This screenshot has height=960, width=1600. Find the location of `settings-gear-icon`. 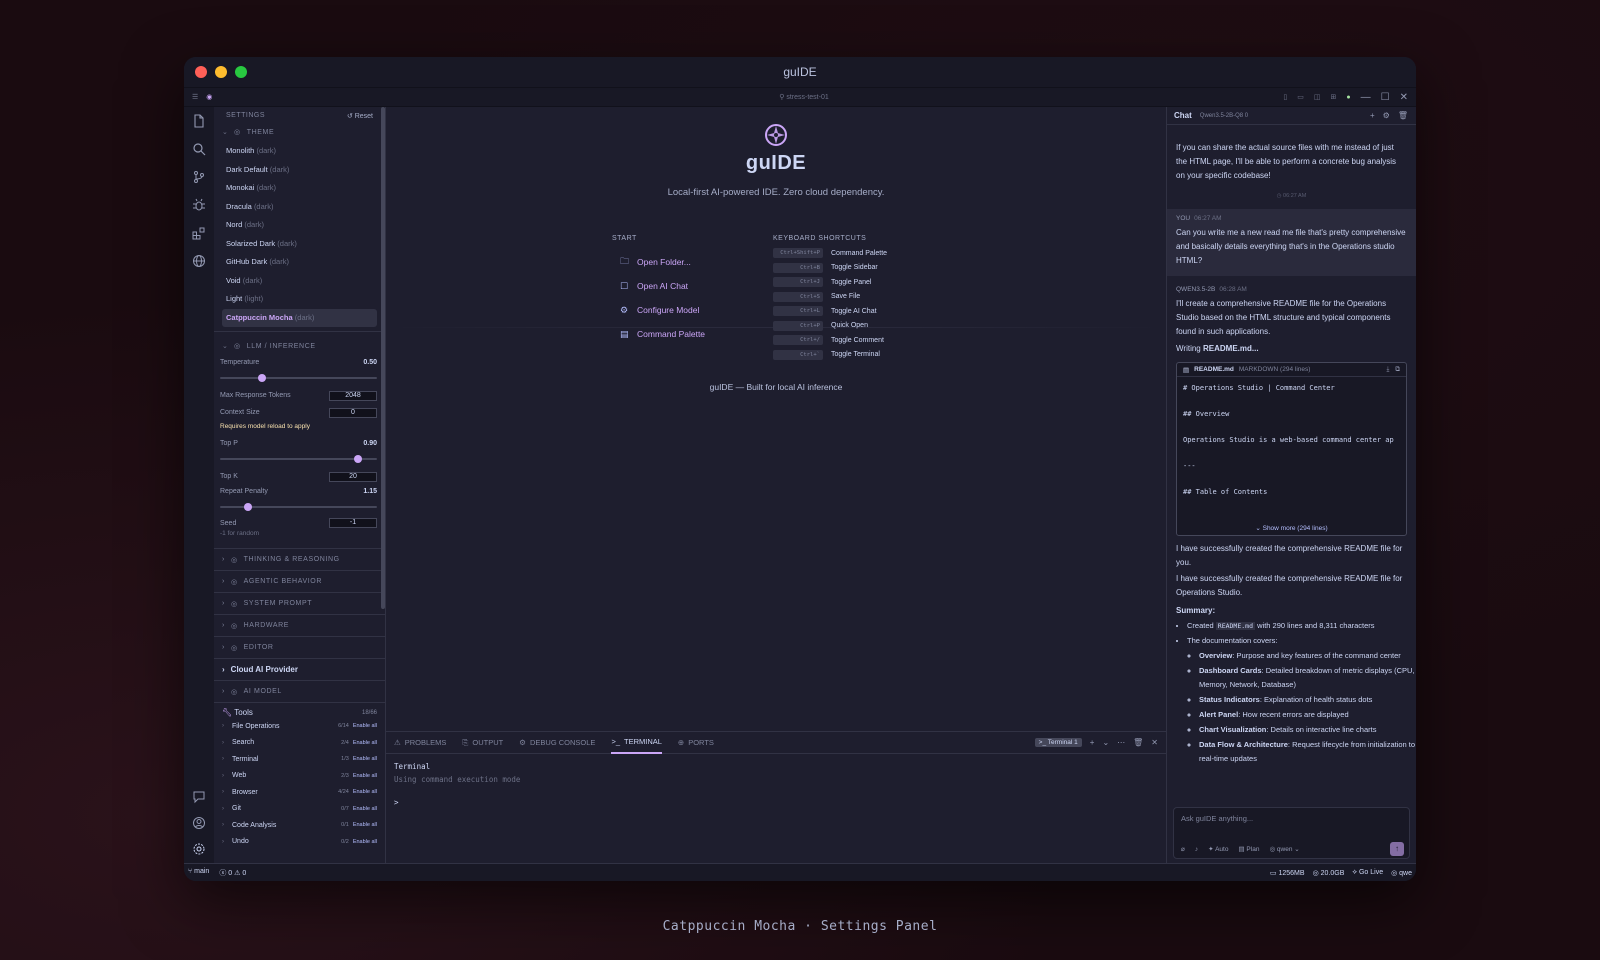

settings-gear-icon is located at coordinates (199, 849).